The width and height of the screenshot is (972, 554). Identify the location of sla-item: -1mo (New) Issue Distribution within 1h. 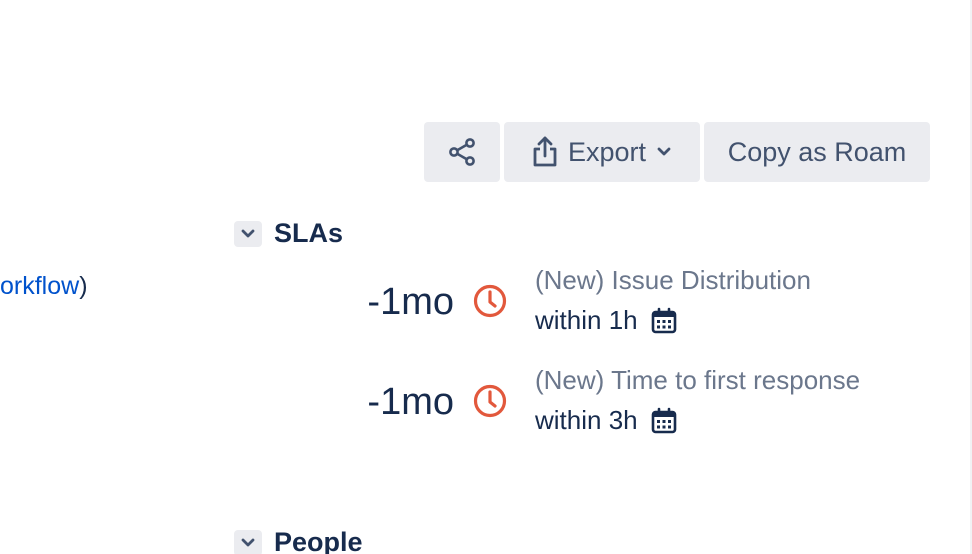
(640, 314).